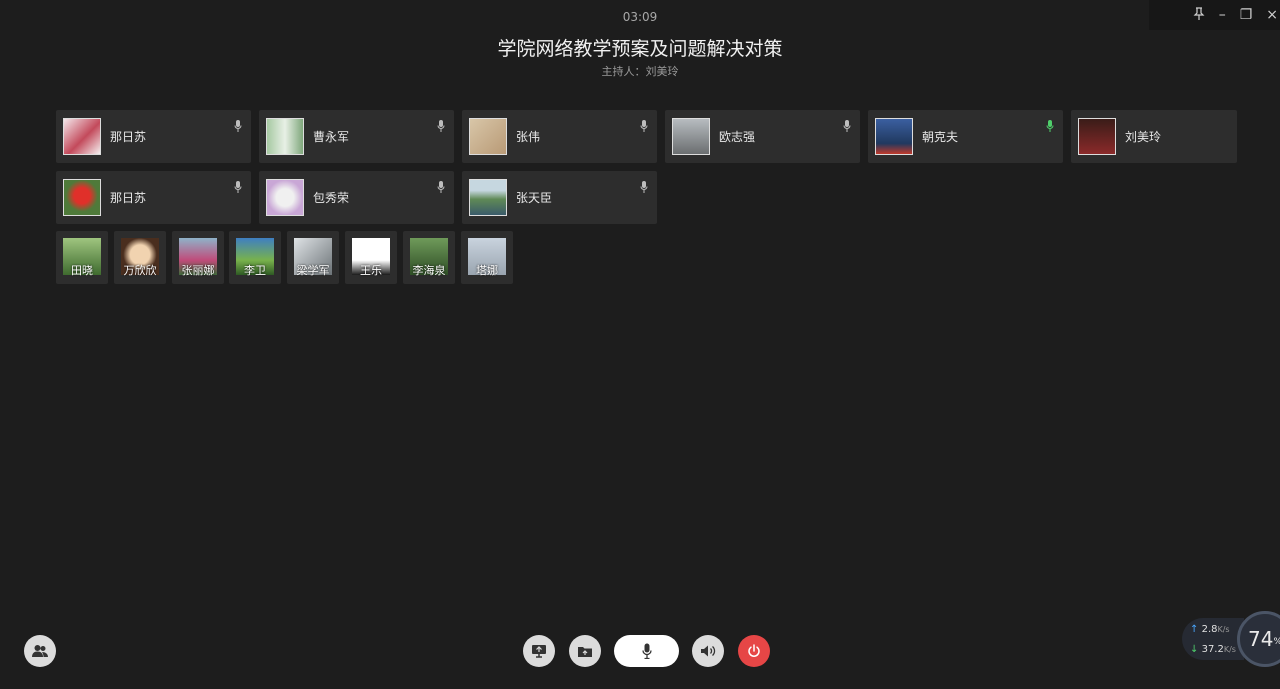 The width and height of the screenshot is (1280, 689). I want to click on screen-share-icon, so click(539, 651).